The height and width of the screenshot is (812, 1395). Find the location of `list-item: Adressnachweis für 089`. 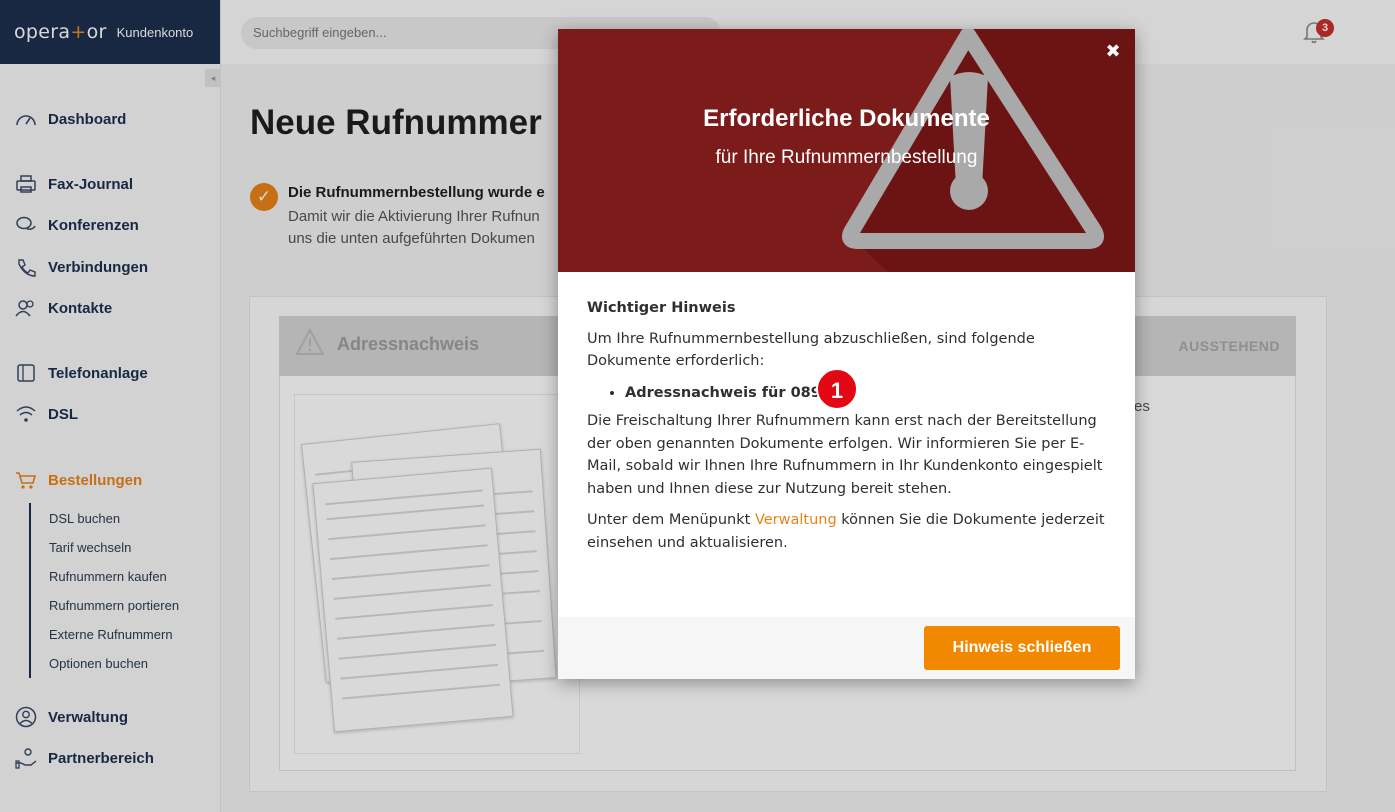

list-item: Adressnachweis für 089 is located at coordinates (866, 393).